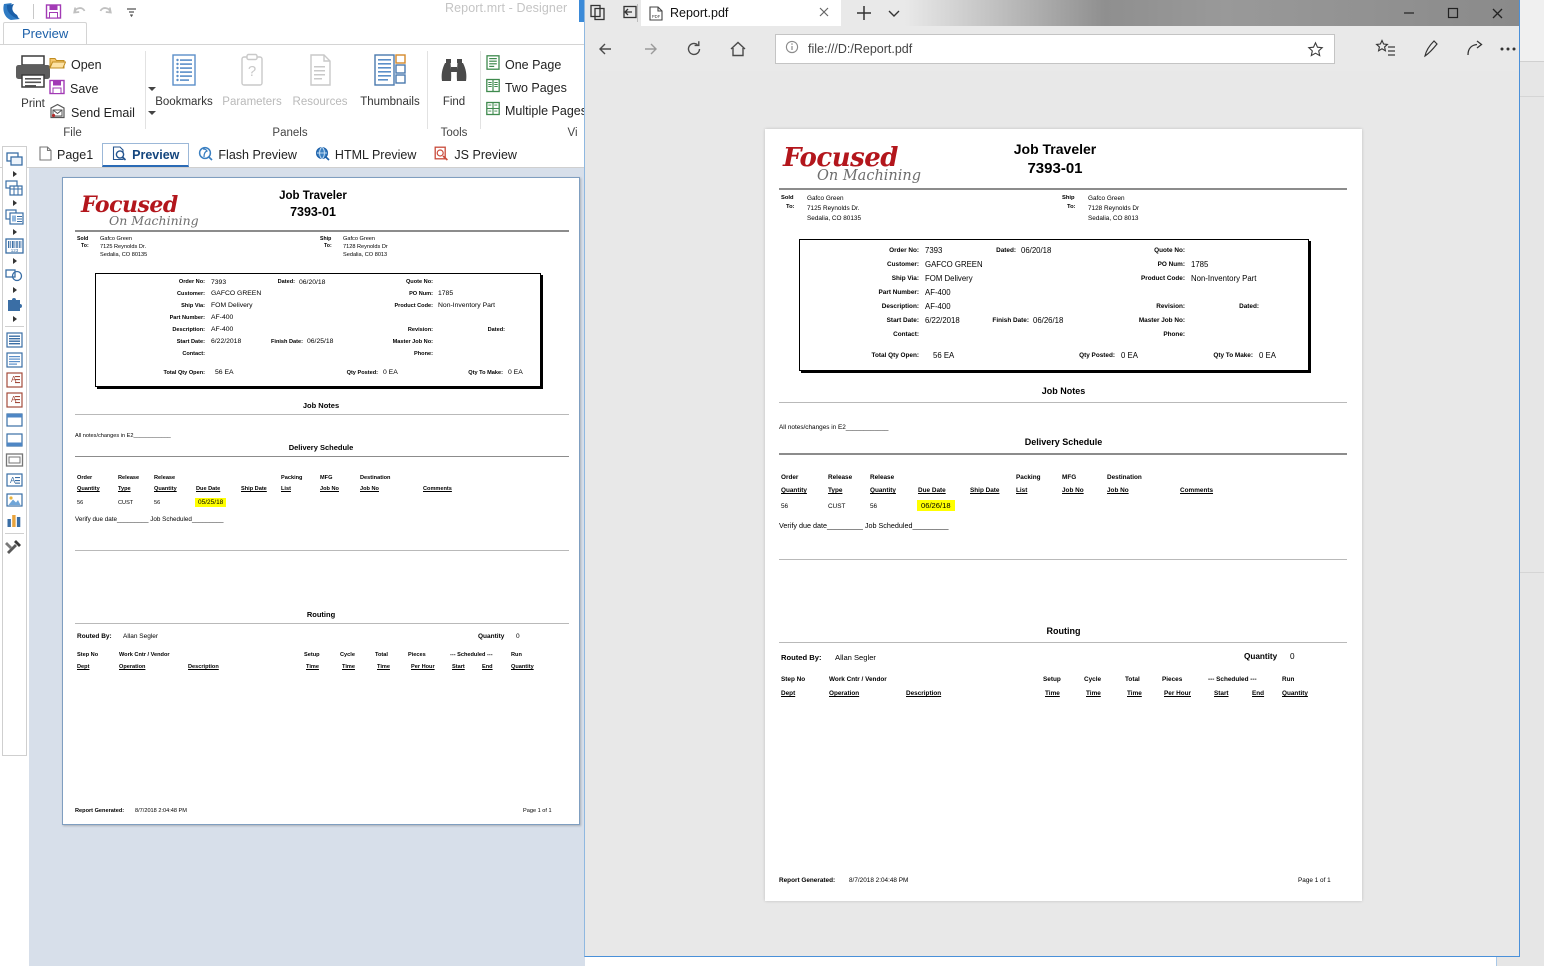 This screenshot has height=966, width=1544. Describe the element at coordinates (14, 420) in the screenshot. I see `page-header-tool-icon` at that location.